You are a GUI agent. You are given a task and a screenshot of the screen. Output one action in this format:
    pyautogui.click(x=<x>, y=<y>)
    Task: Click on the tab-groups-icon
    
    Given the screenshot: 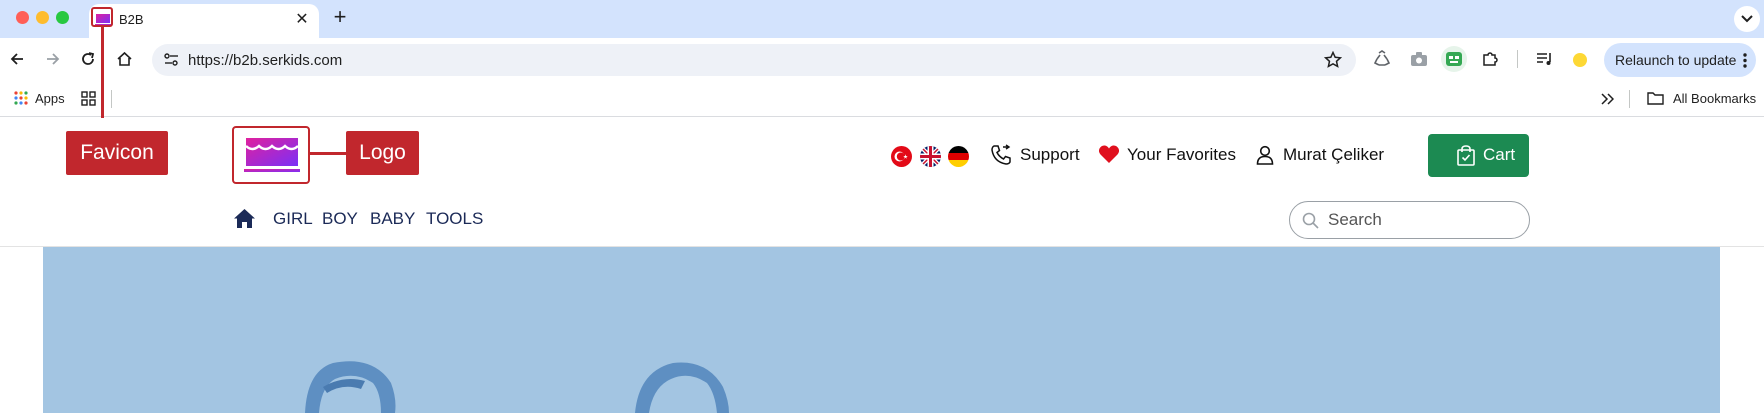 What is the action you would take?
    pyautogui.click(x=88, y=98)
    